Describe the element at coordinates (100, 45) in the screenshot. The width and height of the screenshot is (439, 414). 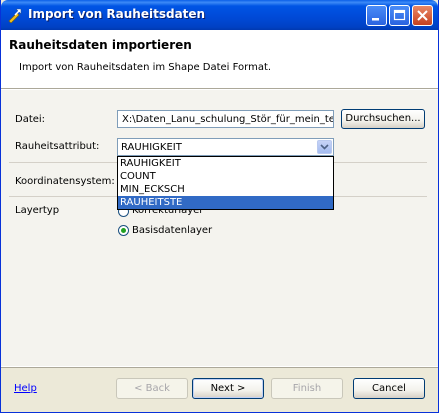
I see `page-title: Rauheitsdaten importieren` at that location.